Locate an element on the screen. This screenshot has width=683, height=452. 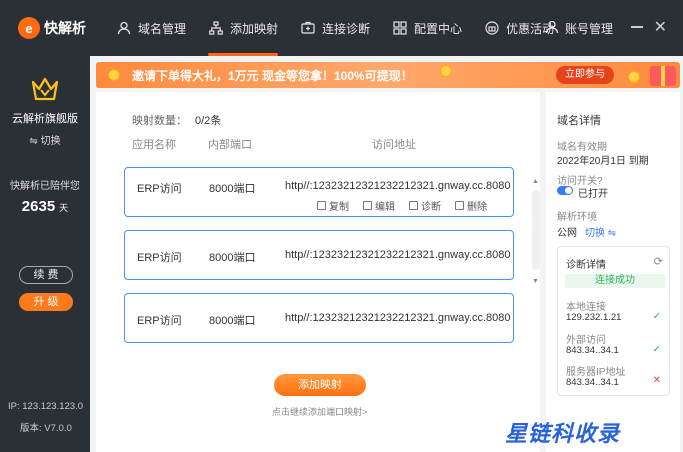
upgrade-button: 升 级 is located at coordinates (46, 302).